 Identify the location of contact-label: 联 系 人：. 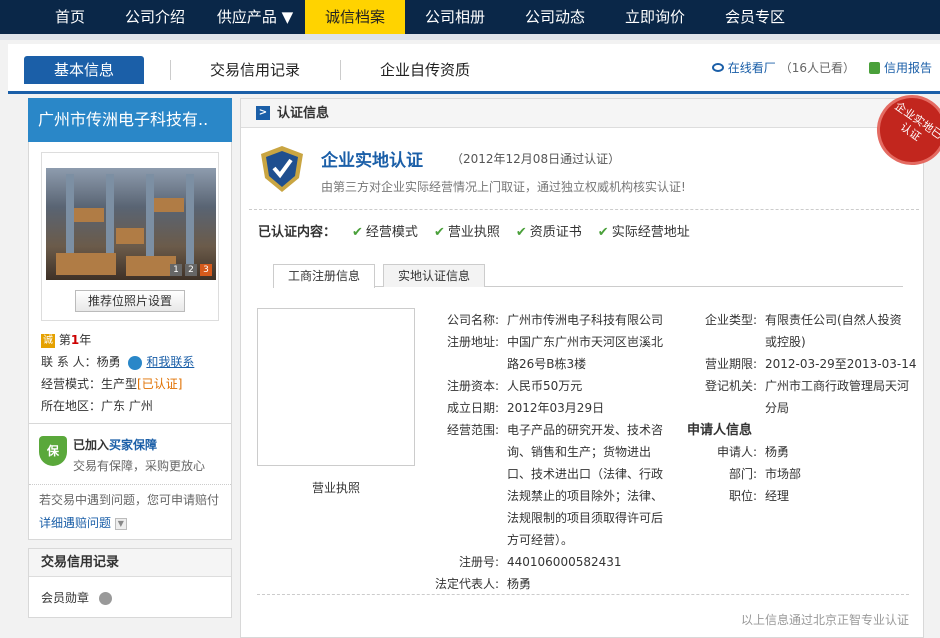
(69, 362).